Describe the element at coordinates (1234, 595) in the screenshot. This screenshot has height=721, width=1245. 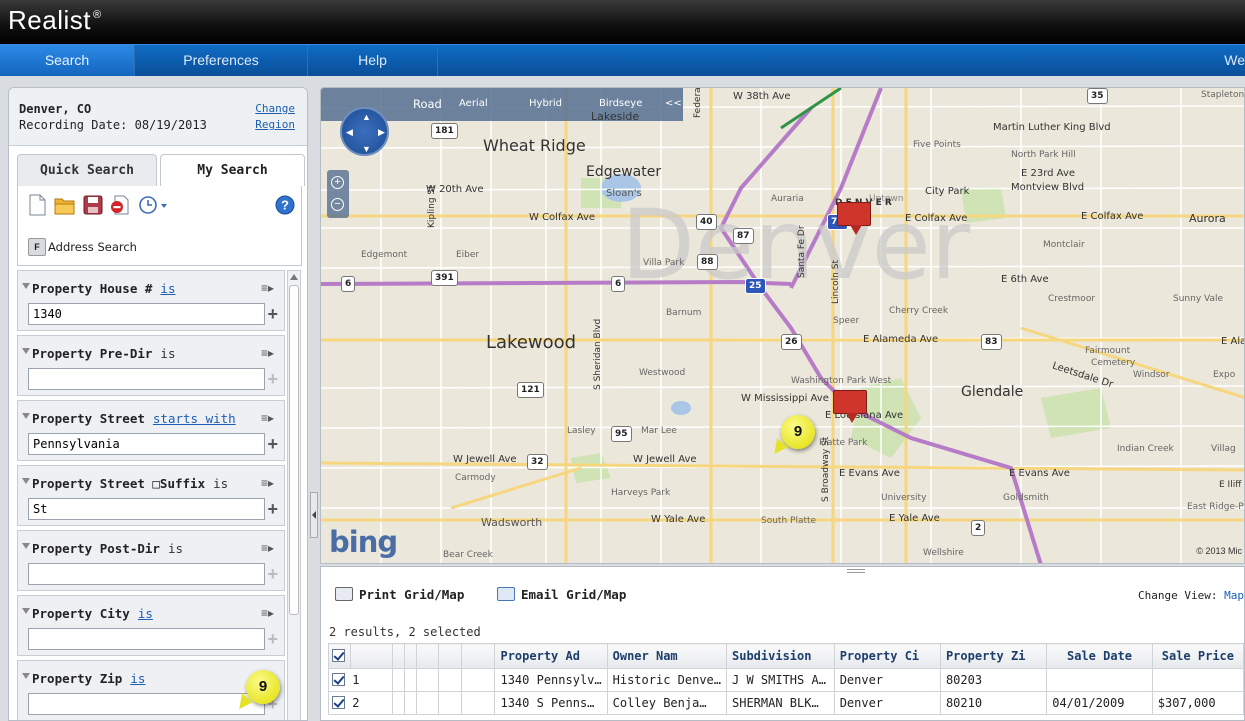
I see `change-view-link: Map` at that location.